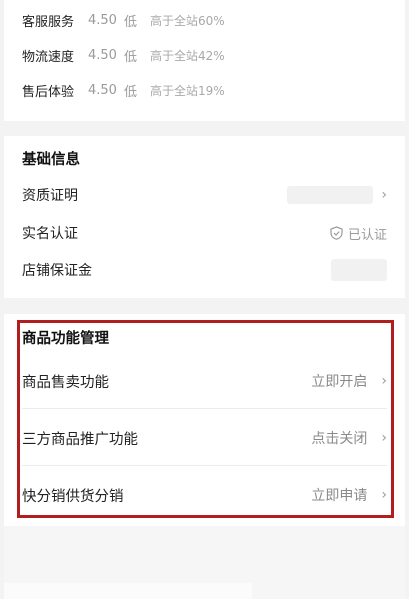 Image resolution: width=409 pixels, height=599 pixels. Describe the element at coordinates (51, 160) in the screenshot. I see `basic-info-title: 基础信息` at that location.